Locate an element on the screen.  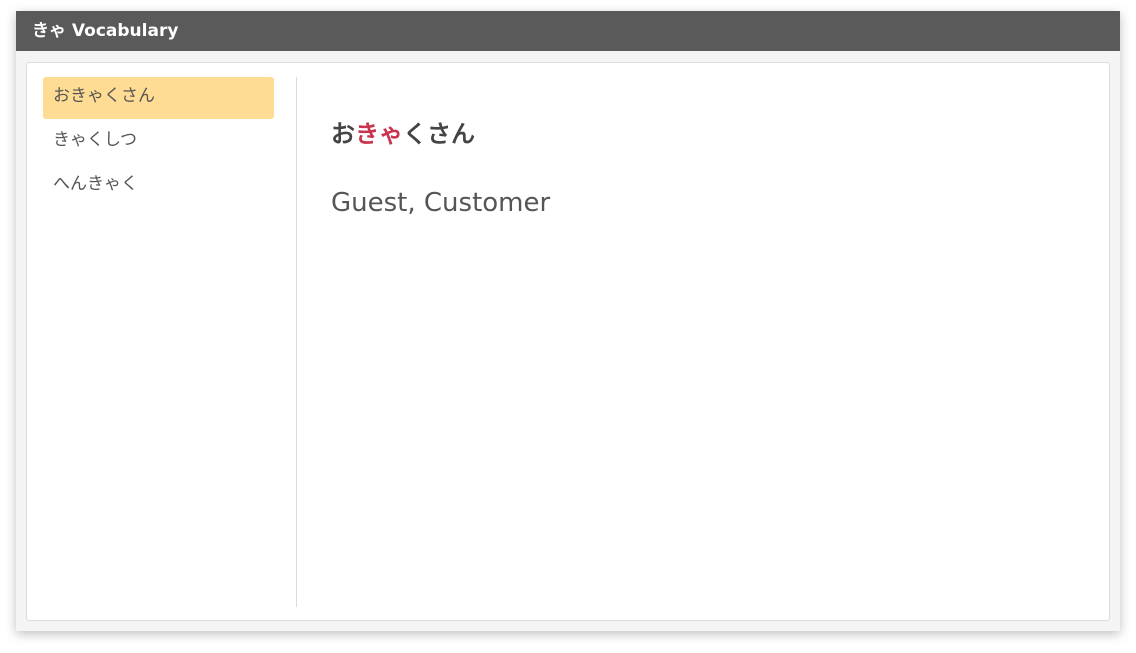
panel-divider is located at coordinates (296, 342).